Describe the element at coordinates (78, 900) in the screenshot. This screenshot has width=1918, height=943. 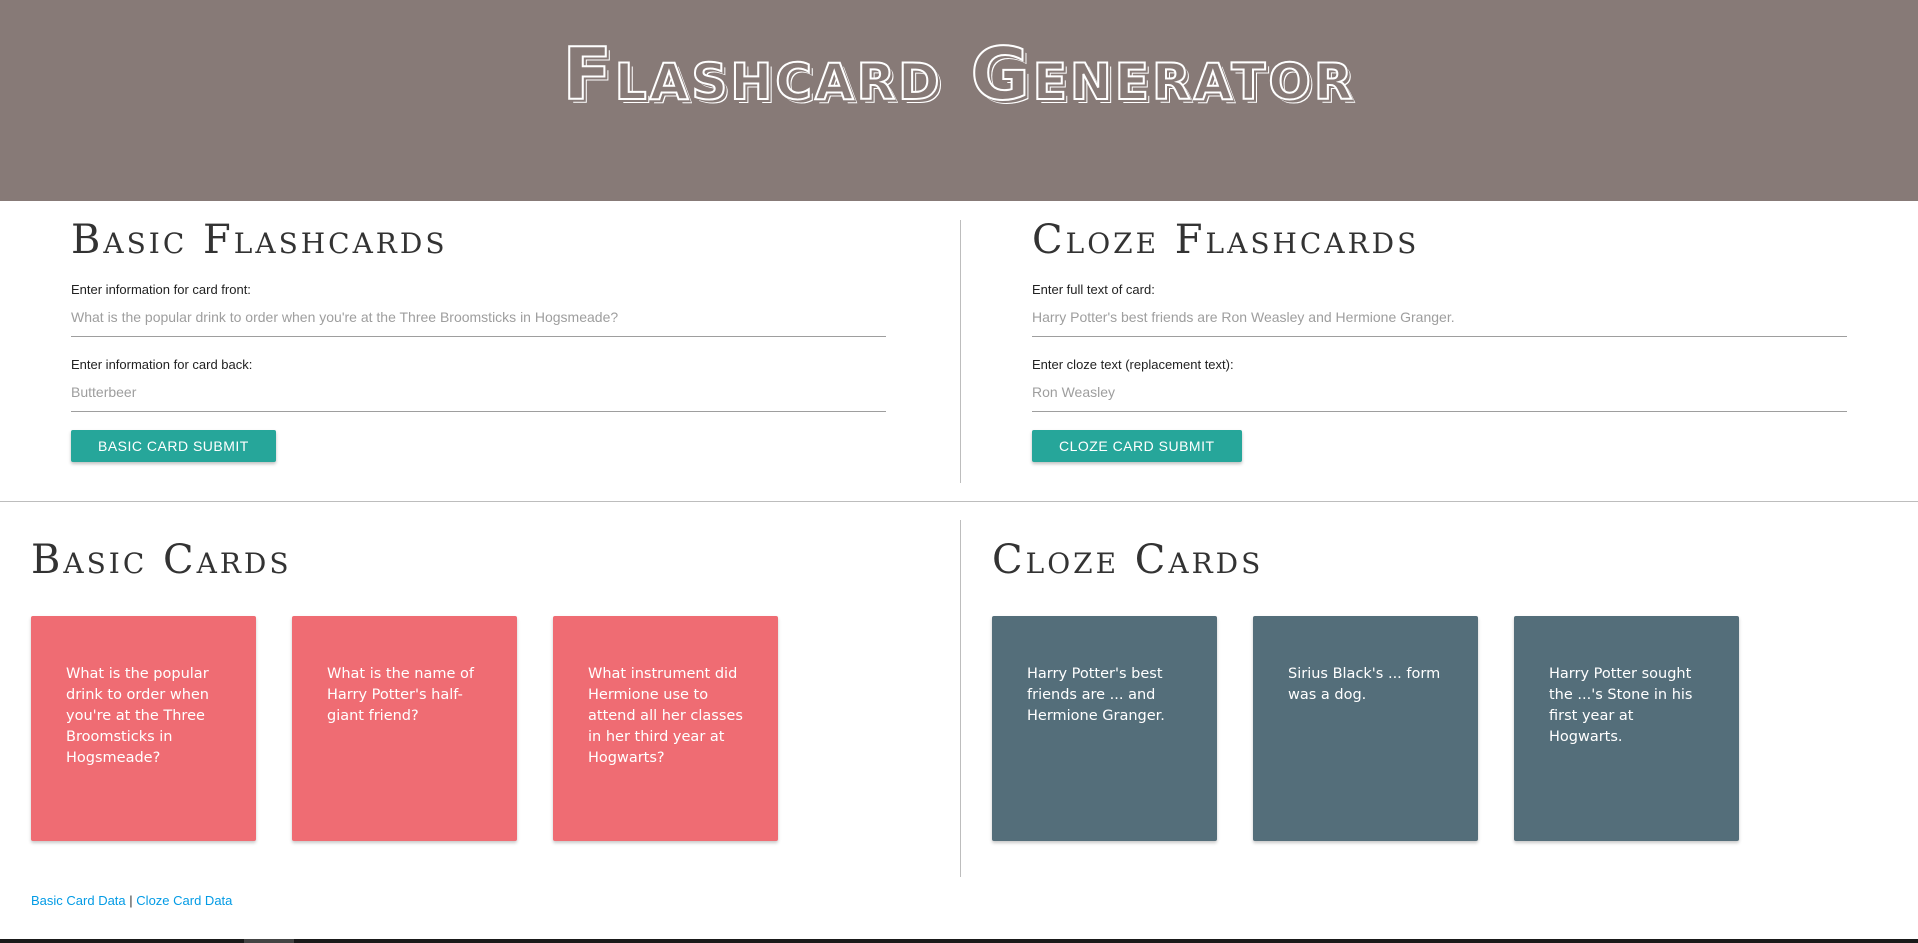
I see `basic-card-data-link: Basic Card Data` at that location.